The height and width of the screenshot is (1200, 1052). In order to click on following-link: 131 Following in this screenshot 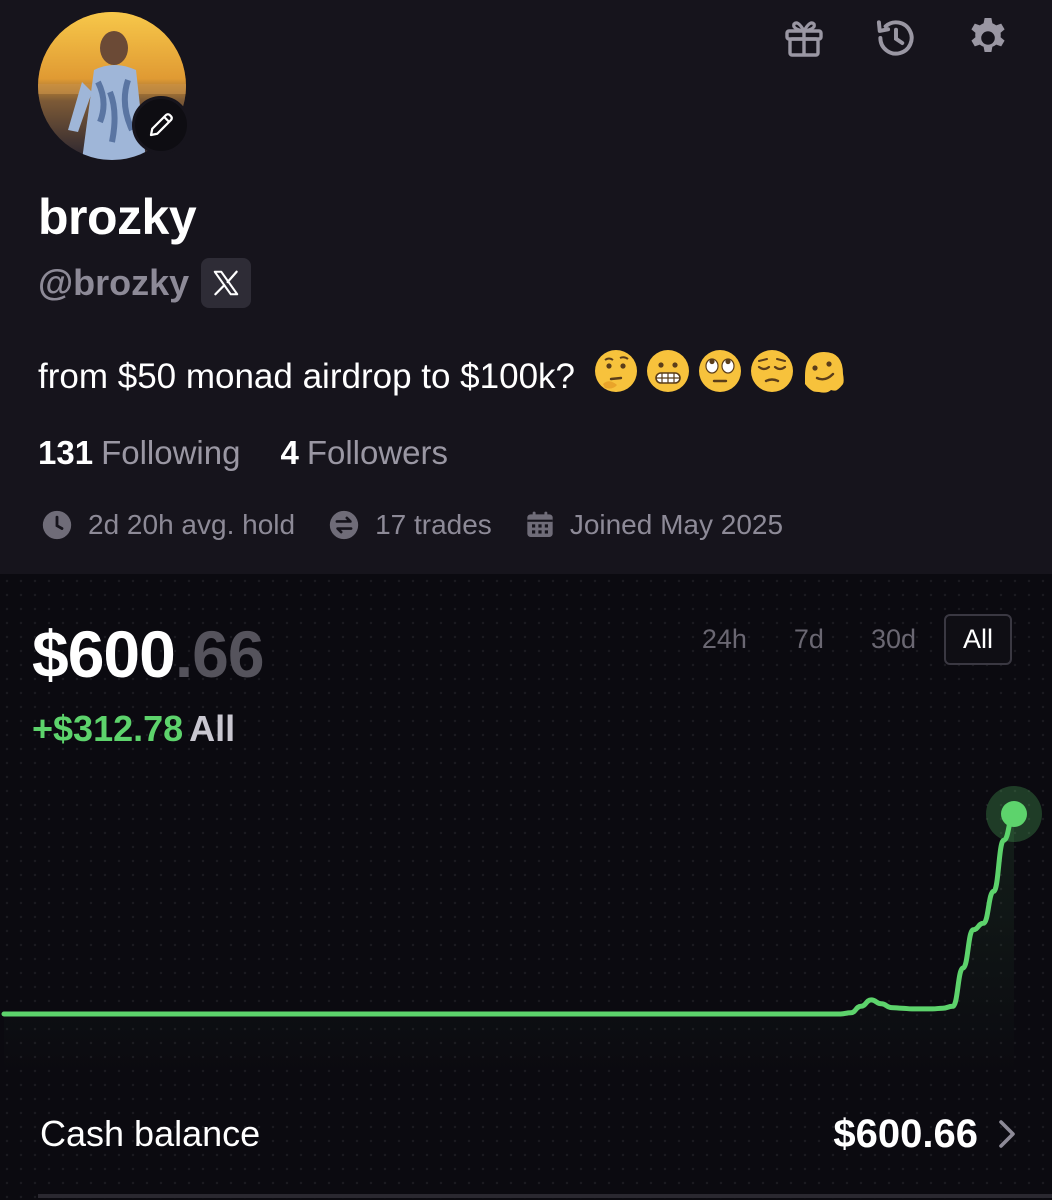, I will do `click(139, 453)`.